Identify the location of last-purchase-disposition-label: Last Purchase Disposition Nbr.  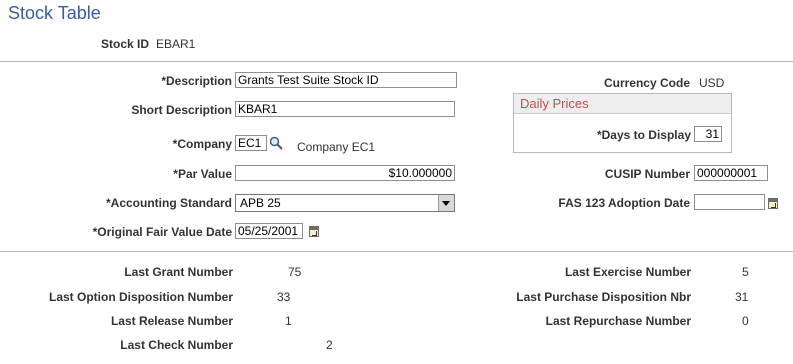
(603, 297).